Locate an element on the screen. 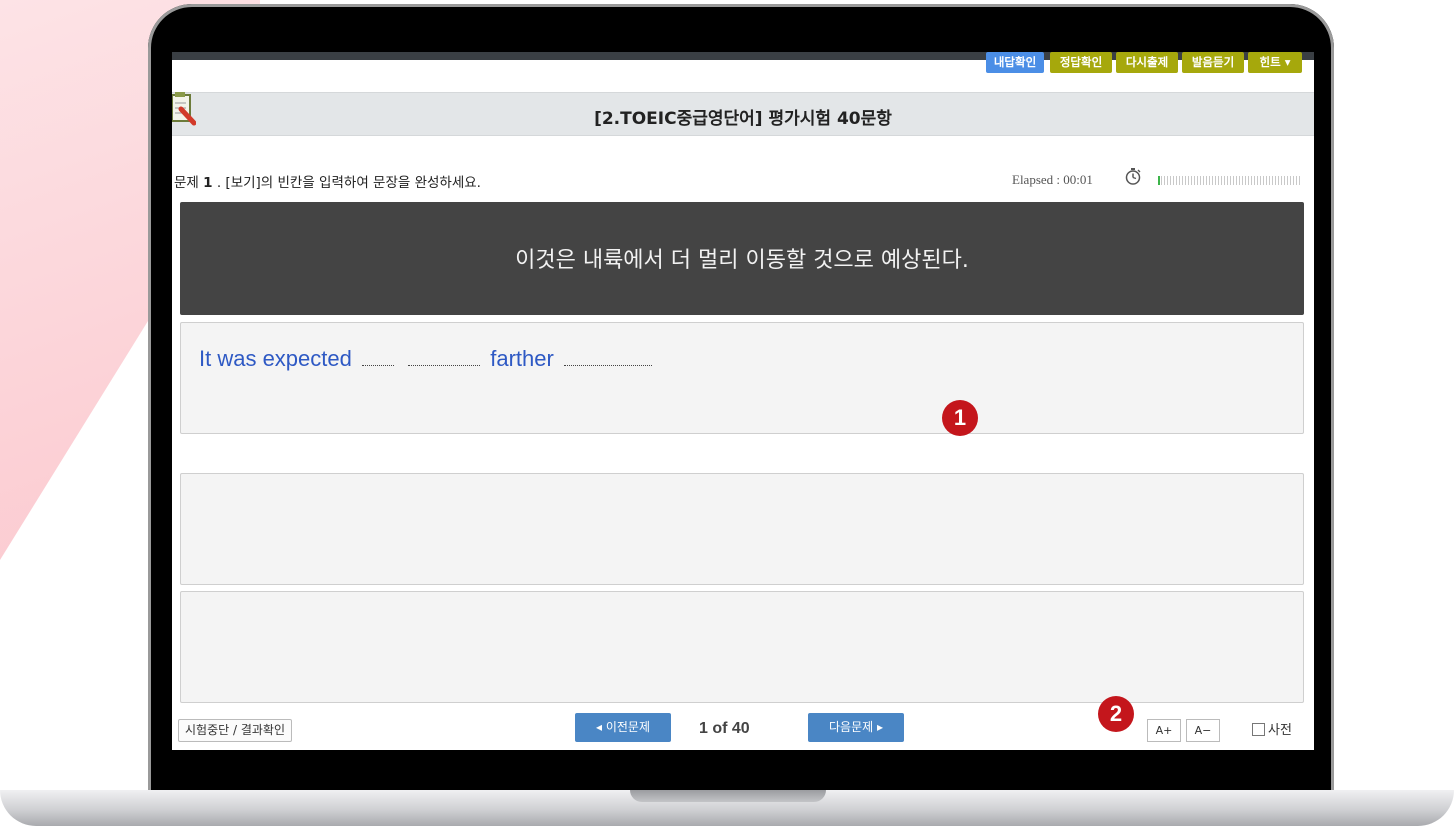 This screenshot has width=1454, height=832. prompt-sentence: 이것은 내륙에서 더 멀리 이동할 것으로 예상된다. is located at coordinates (742, 260).